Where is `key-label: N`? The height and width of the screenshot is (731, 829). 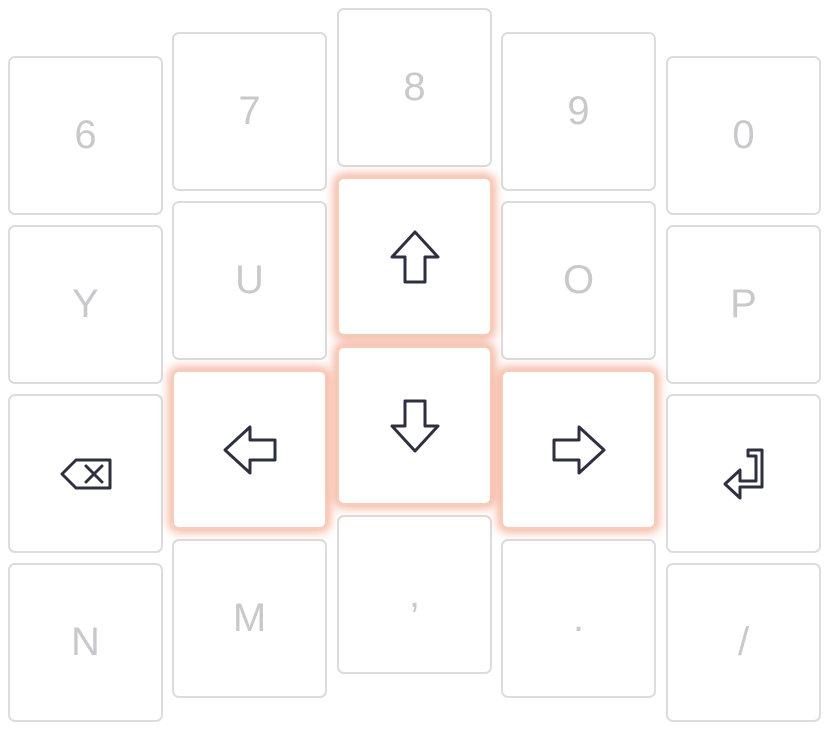
key-label: N is located at coordinates (85, 642).